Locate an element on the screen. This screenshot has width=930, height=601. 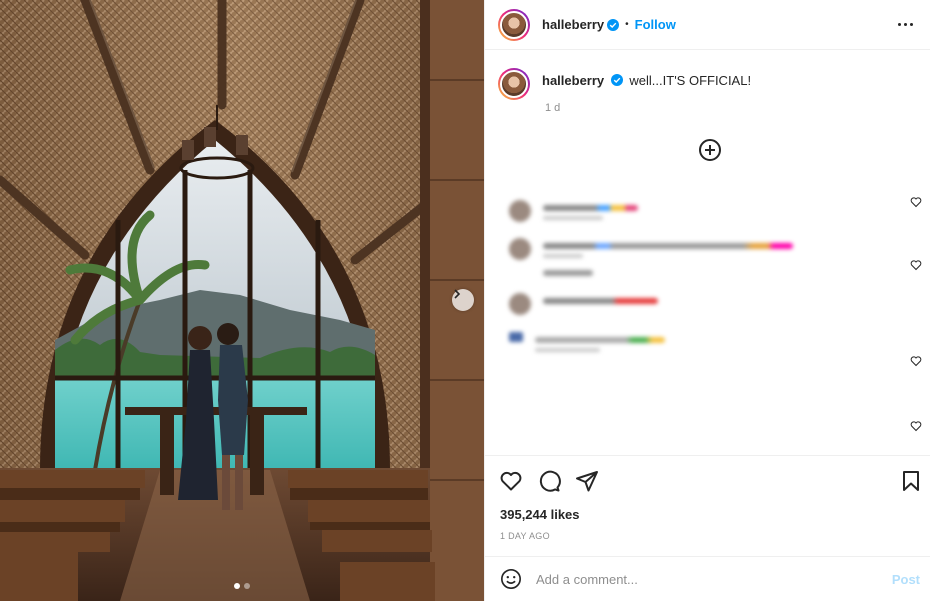
more-options-icon is located at coordinates (905, 24).